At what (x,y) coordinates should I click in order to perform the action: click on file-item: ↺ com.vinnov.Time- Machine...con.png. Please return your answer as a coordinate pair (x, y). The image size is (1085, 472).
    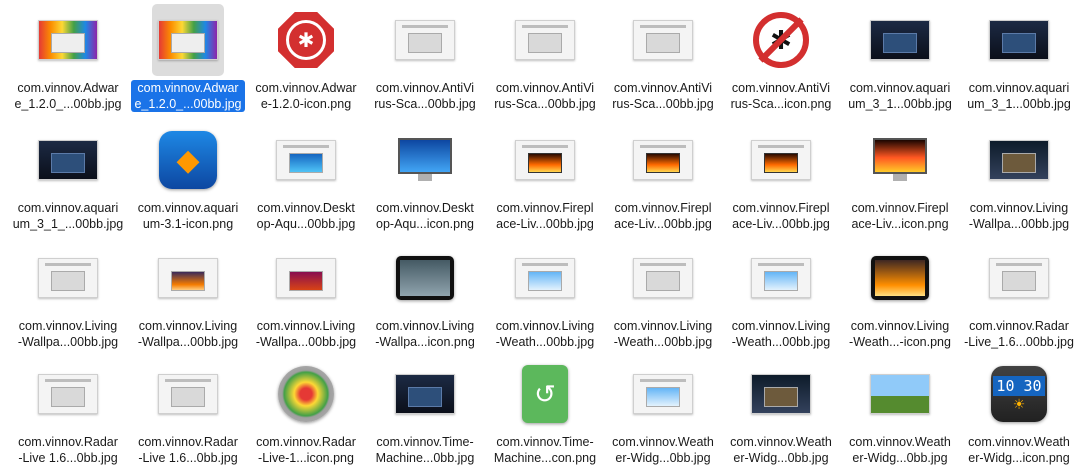
    Looking at the image, I should click on (545, 414).